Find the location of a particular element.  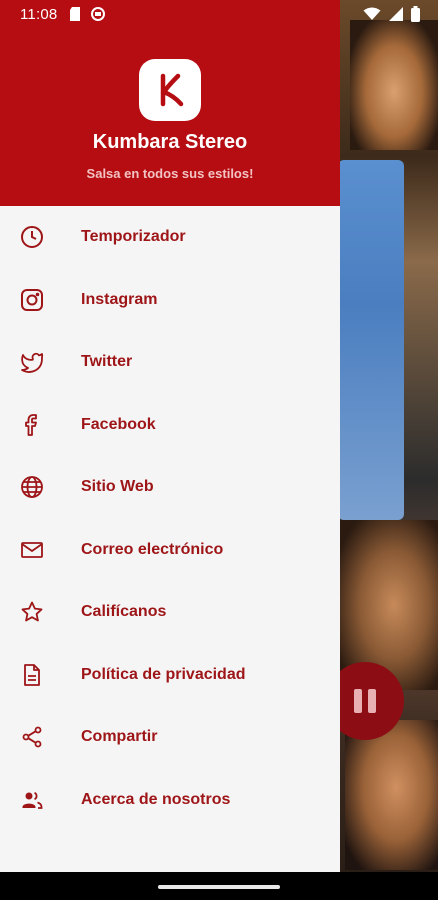

battery-icon is located at coordinates (415, 14).